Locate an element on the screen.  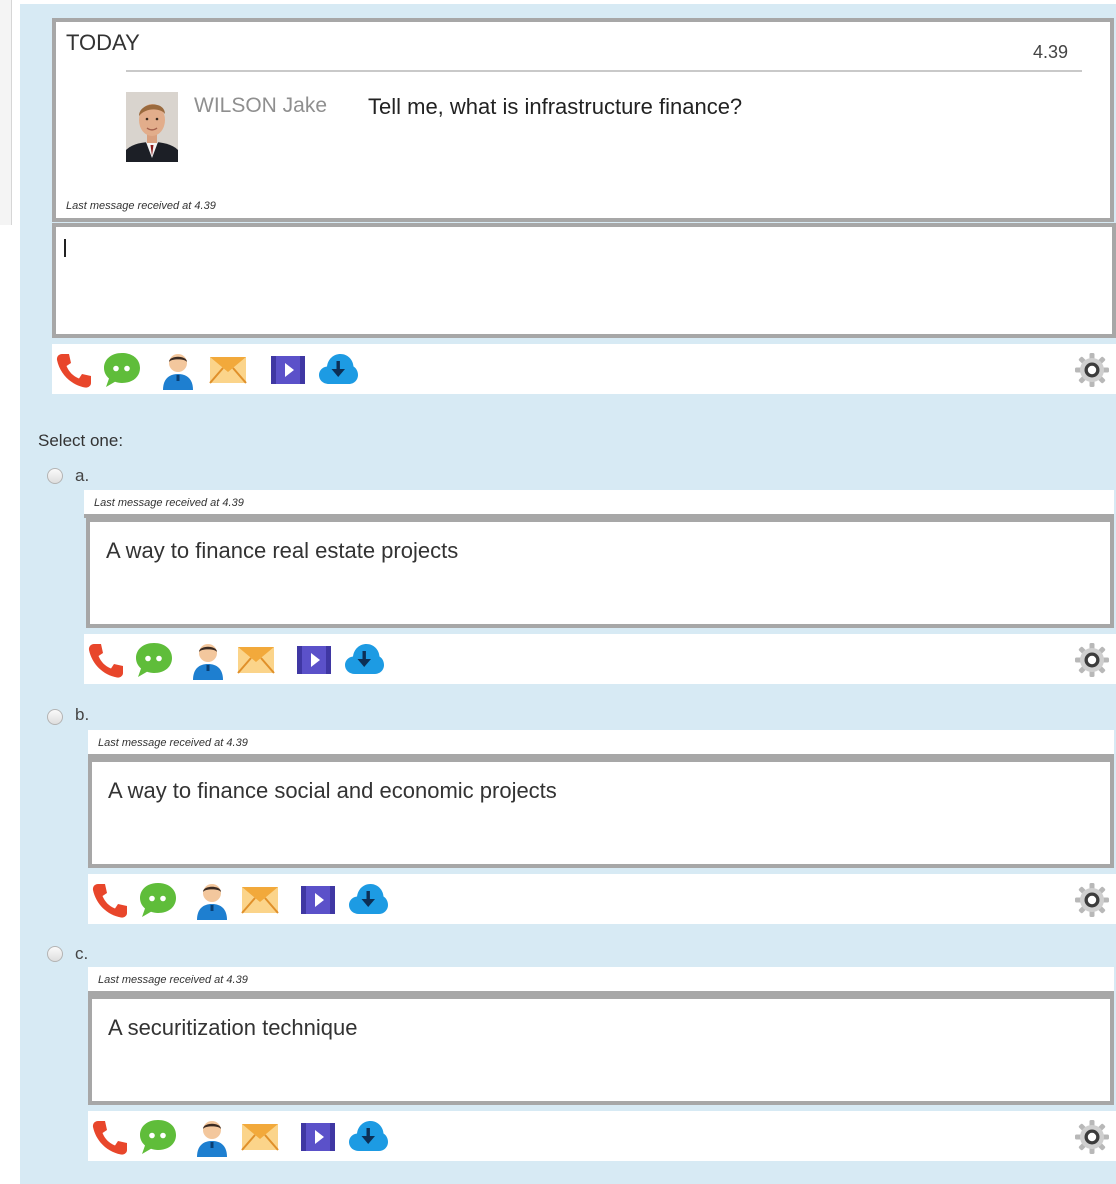
option-b-last-message: Last message received at 4.39 is located at coordinates (173, 743).